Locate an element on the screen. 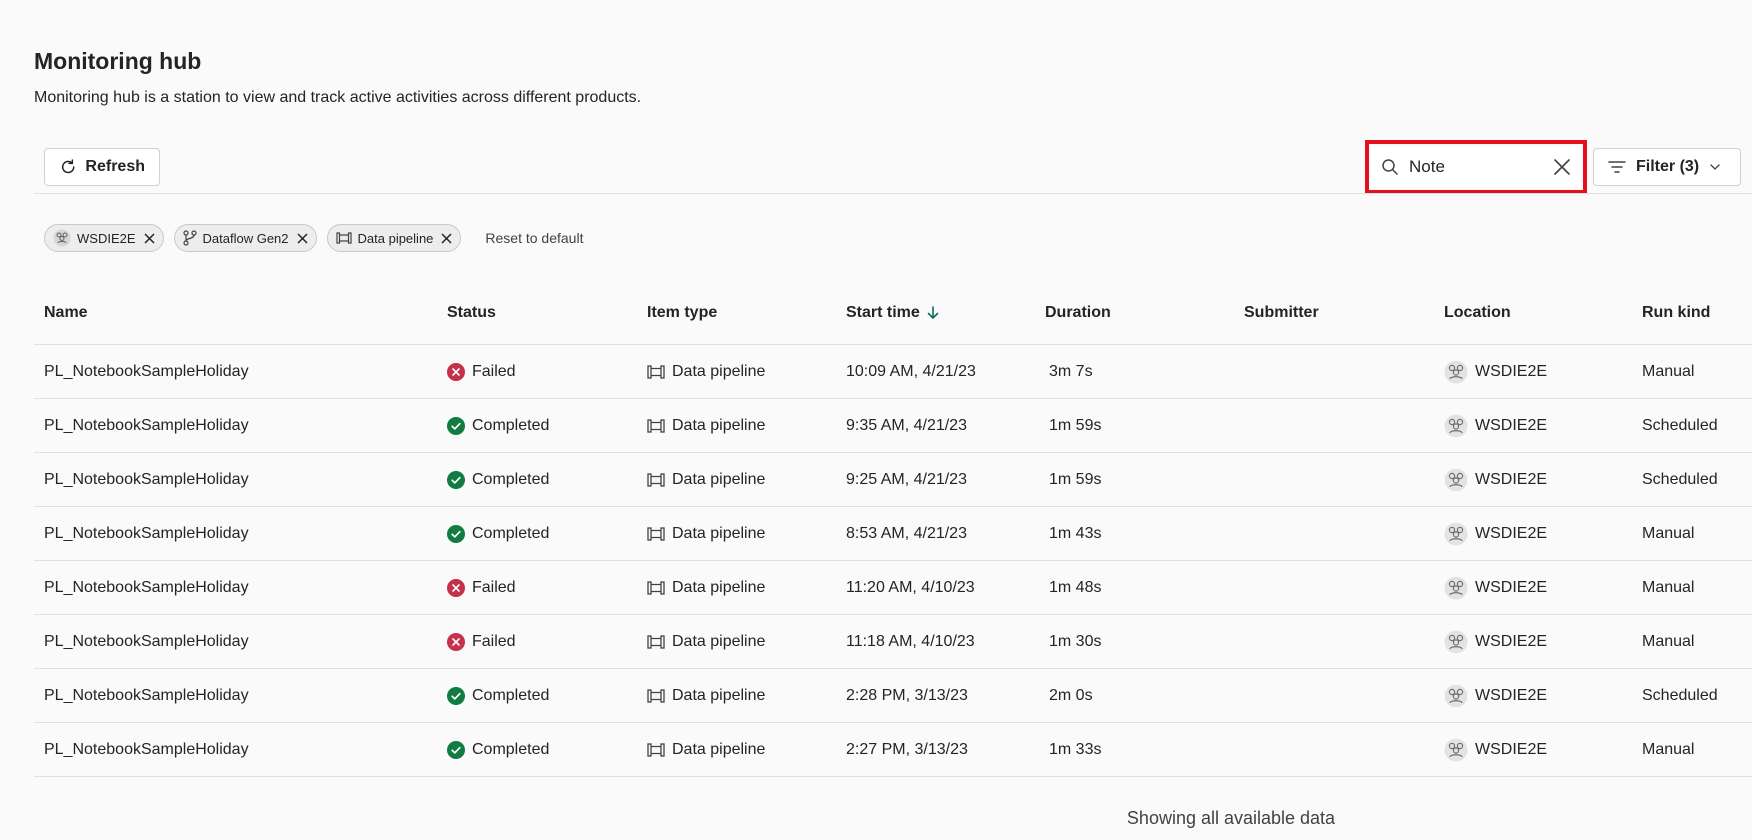 The width and height of the screenshot is (1752, 840). search-box is located at coordinates (1476, 167).